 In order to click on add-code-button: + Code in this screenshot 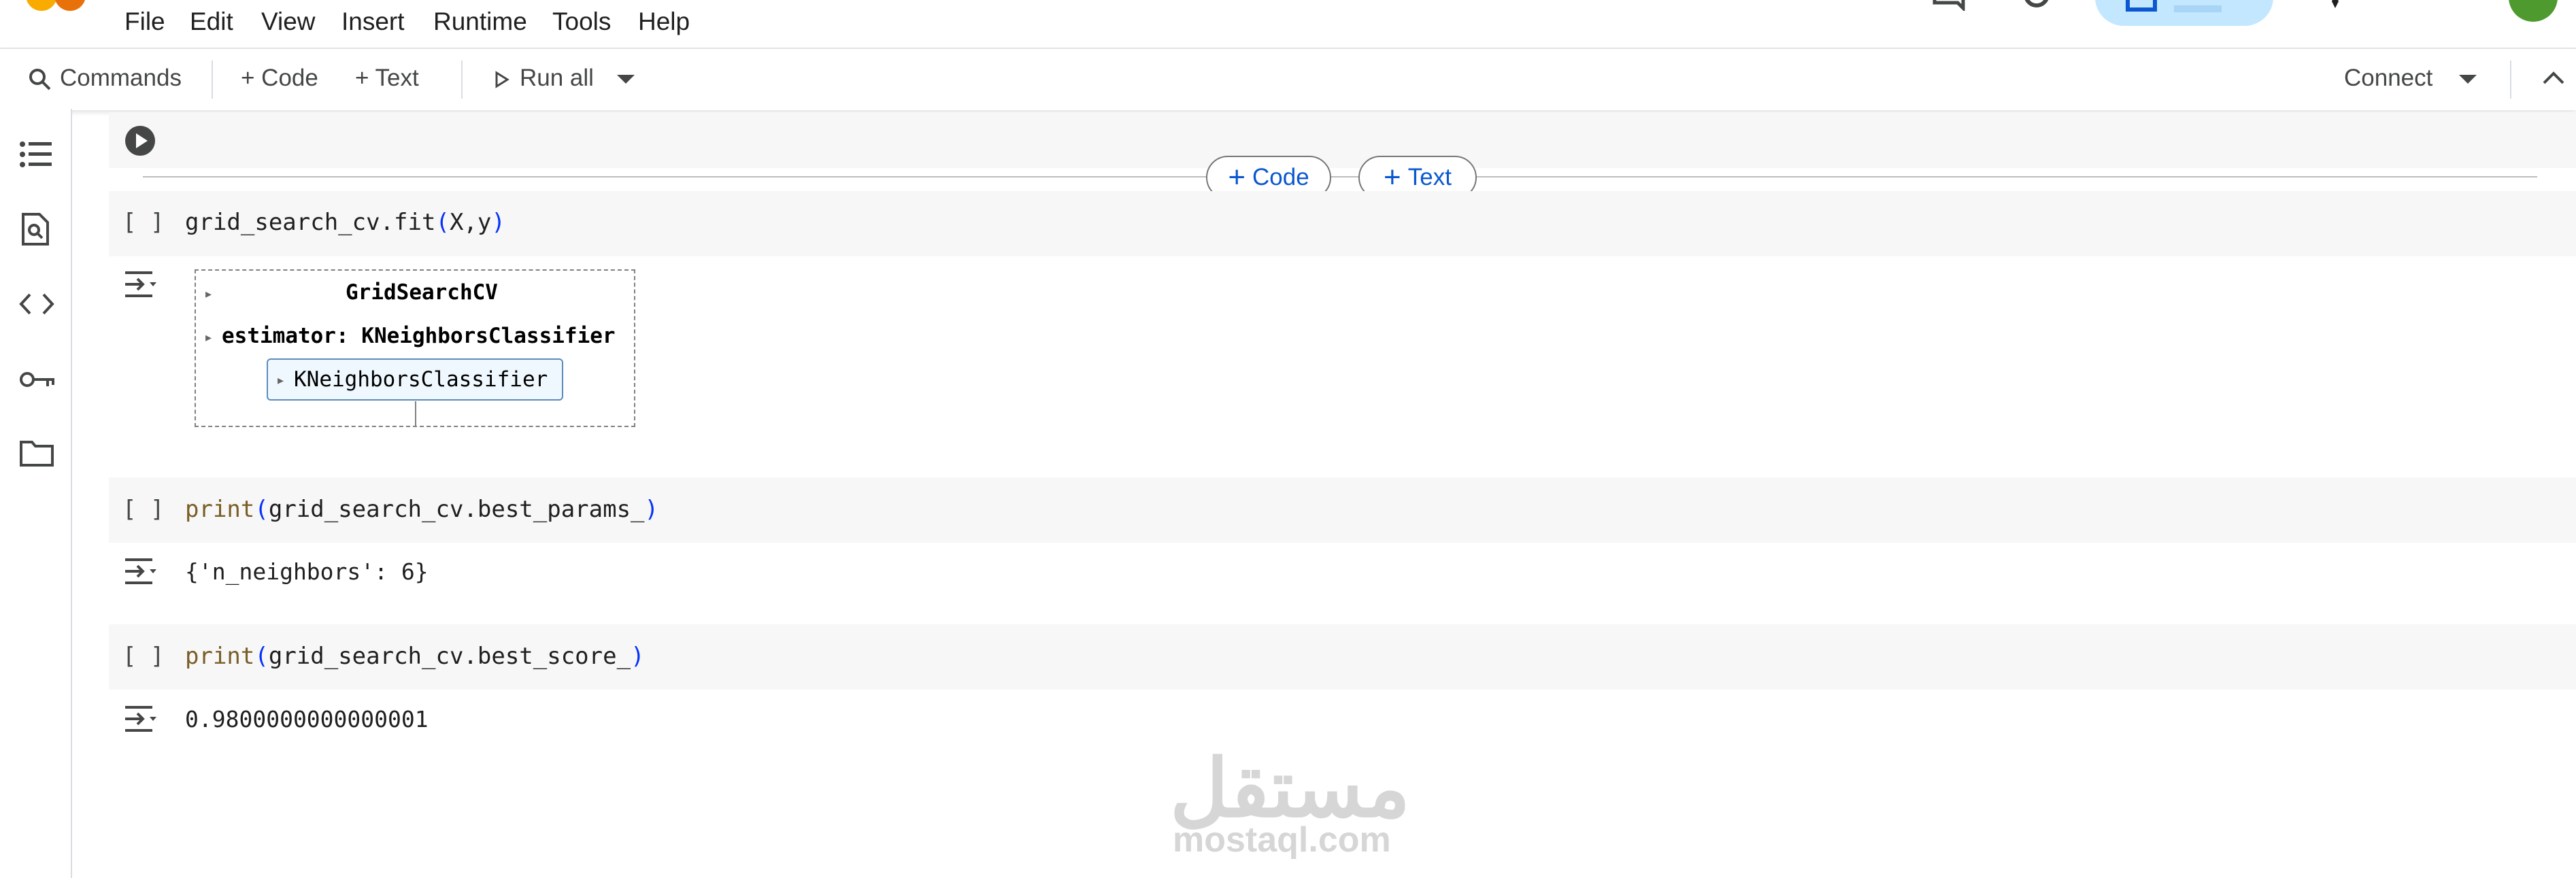, I will do `click(279, 78)`.